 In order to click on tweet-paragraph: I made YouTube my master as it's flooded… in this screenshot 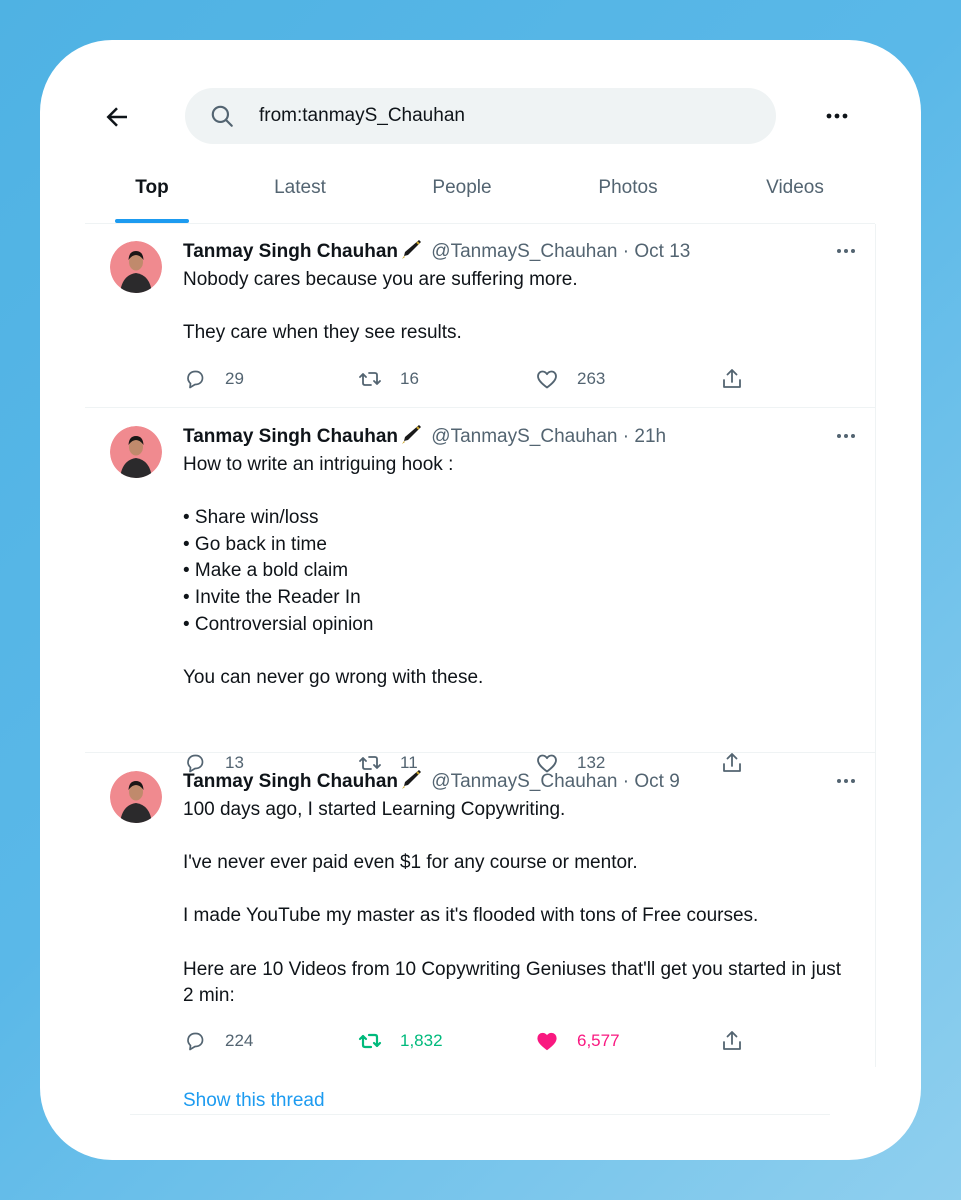, I will do `click(471, 916)`.